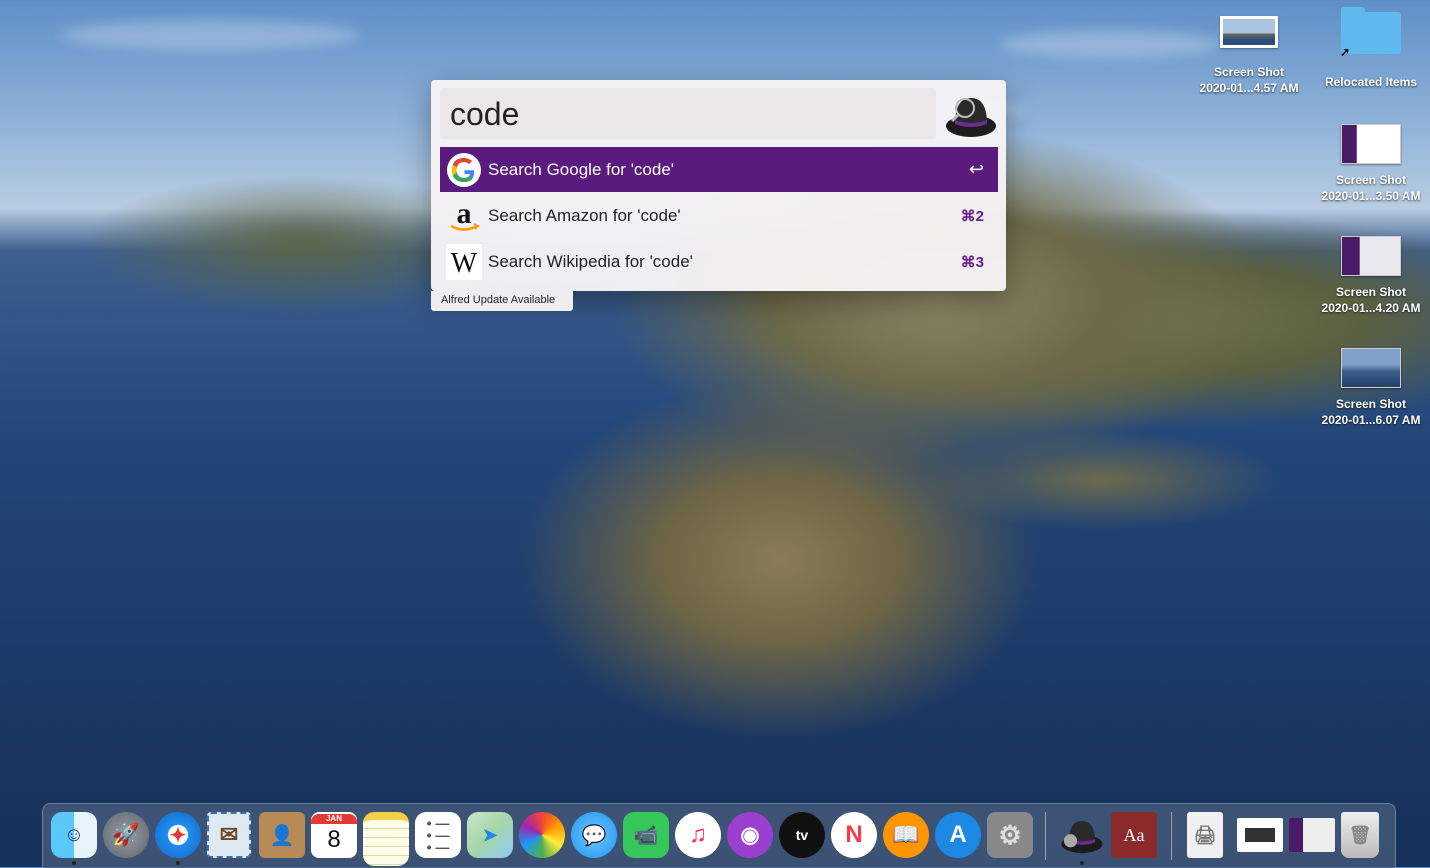 Image resolution: width=1430 pixels, height=868 pixels. Describe the element at coordinates (719, 261) in the screenshot. I see `result-wikipedia: W Search Wikipedia for 'code' ⌘3` at that location.